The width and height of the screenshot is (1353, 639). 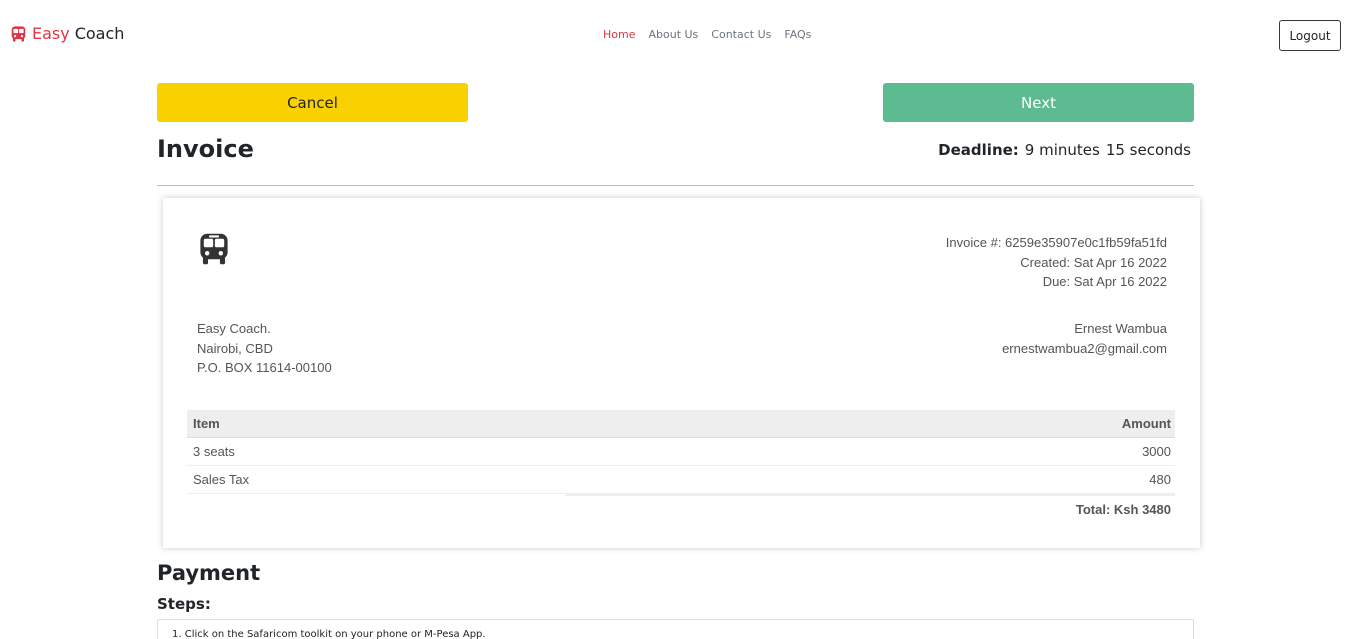 What do you see at coordinates (1160, 479) in the screenshot?
I see `item-amount: 480` at bounding box center [1160, 479].